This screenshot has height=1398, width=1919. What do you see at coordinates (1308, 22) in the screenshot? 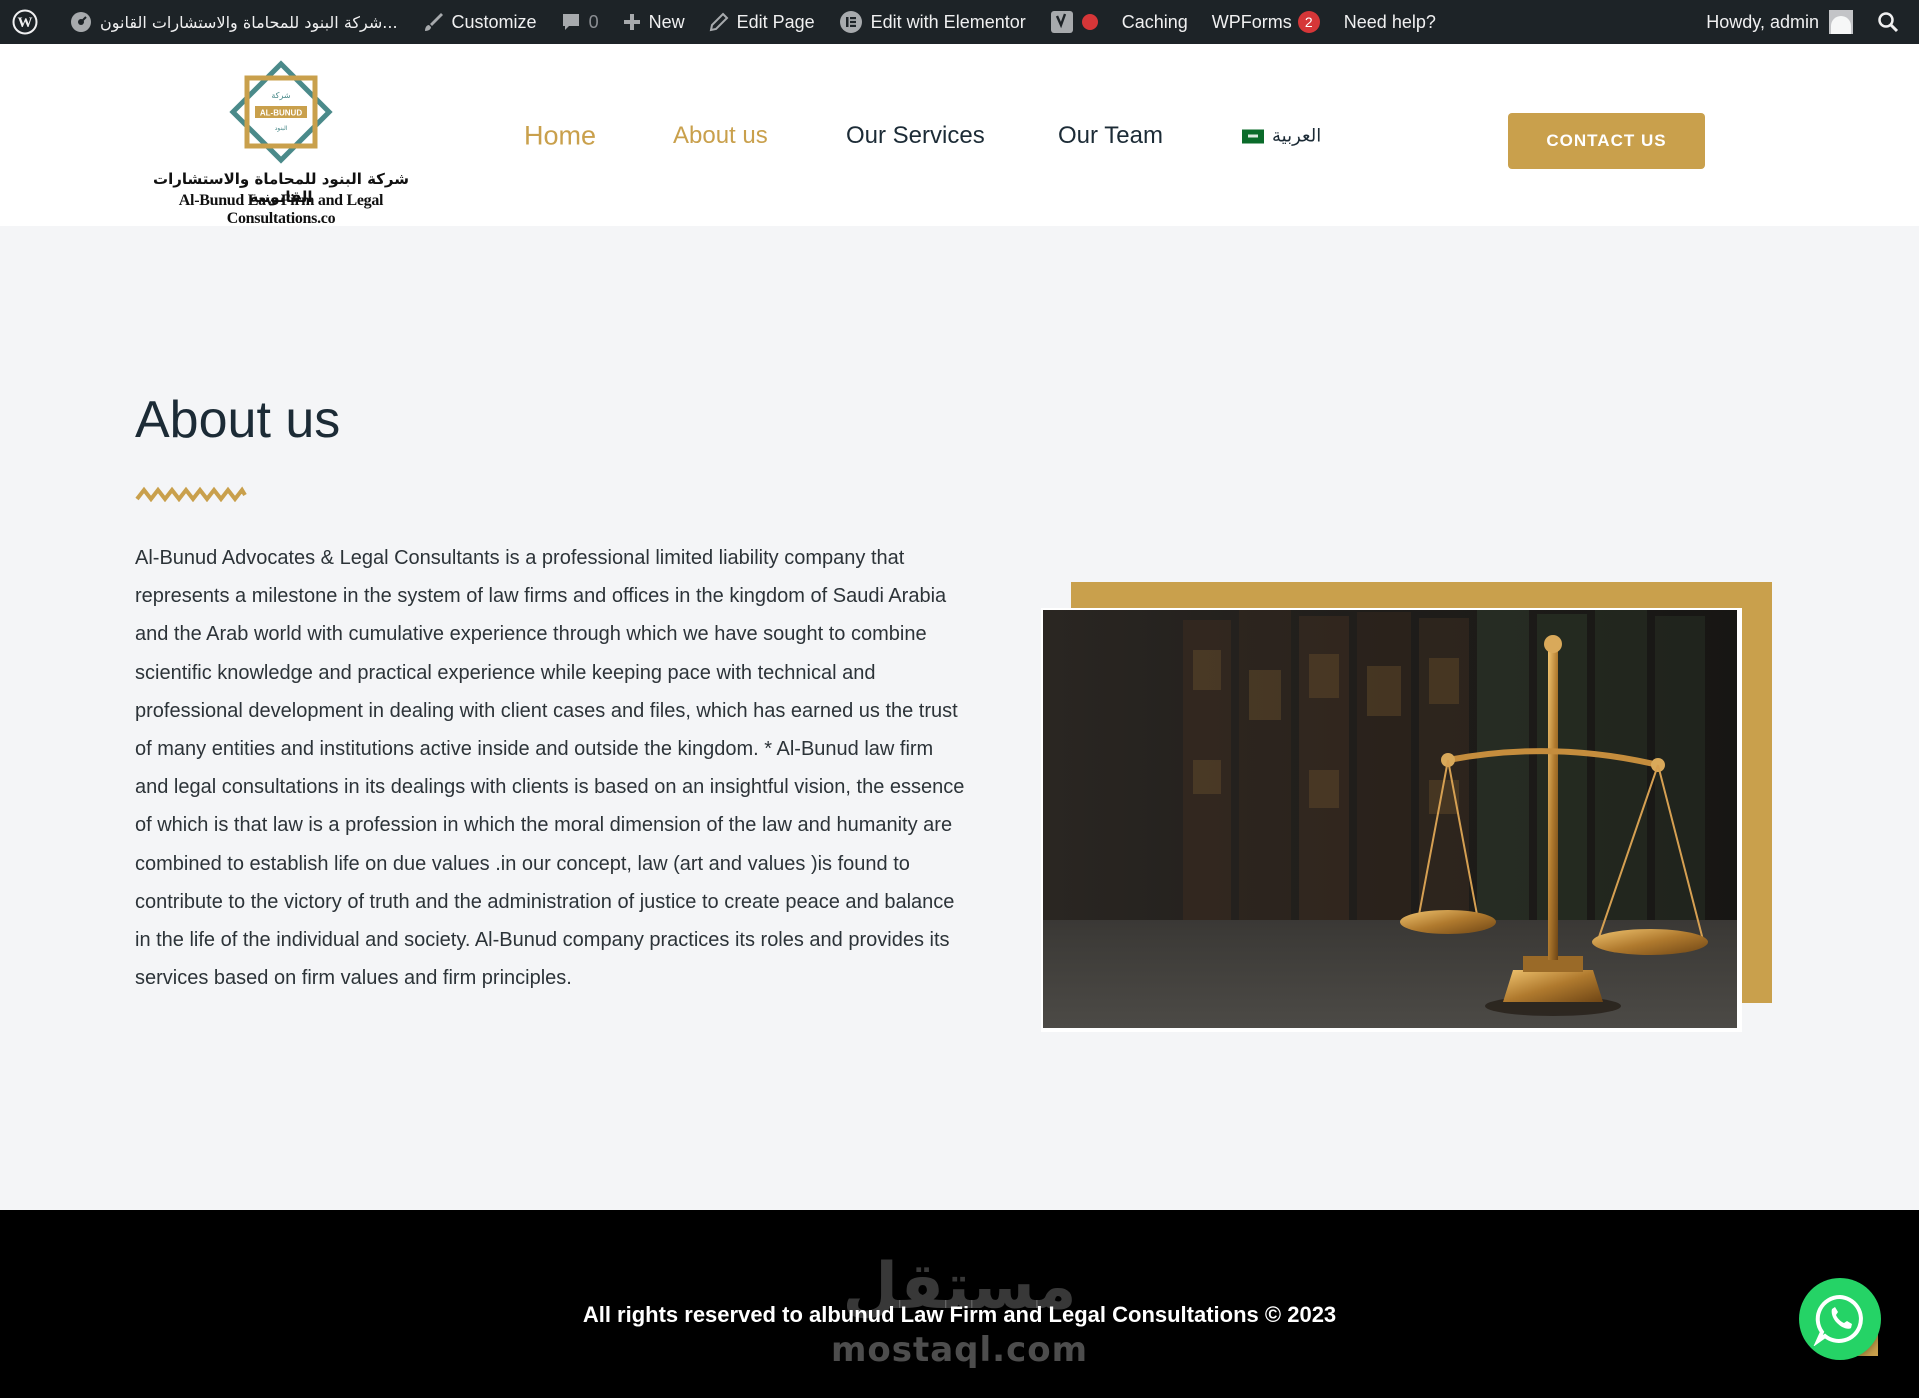
I see `wpforms-badge: 2` at bounding box center [1308, 22].